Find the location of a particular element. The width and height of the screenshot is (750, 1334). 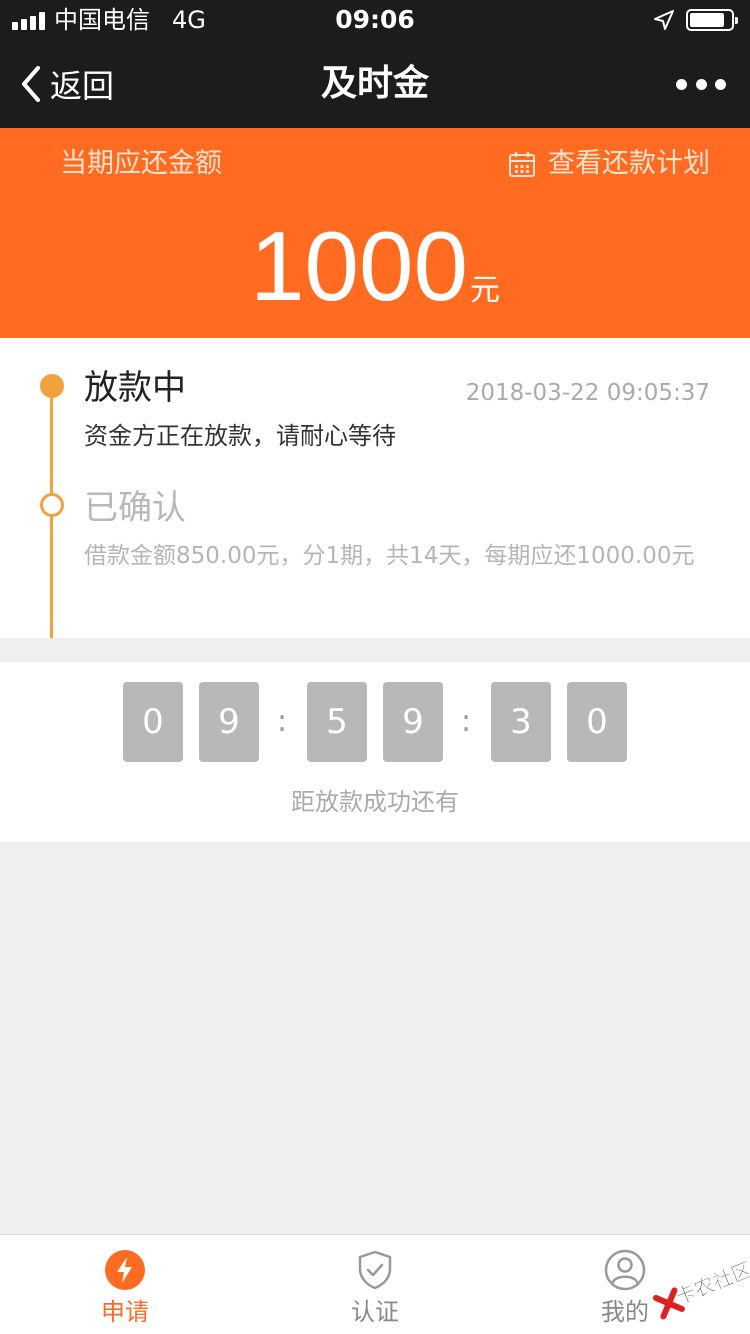

calendar-icon is located at coordinates (522, 164).